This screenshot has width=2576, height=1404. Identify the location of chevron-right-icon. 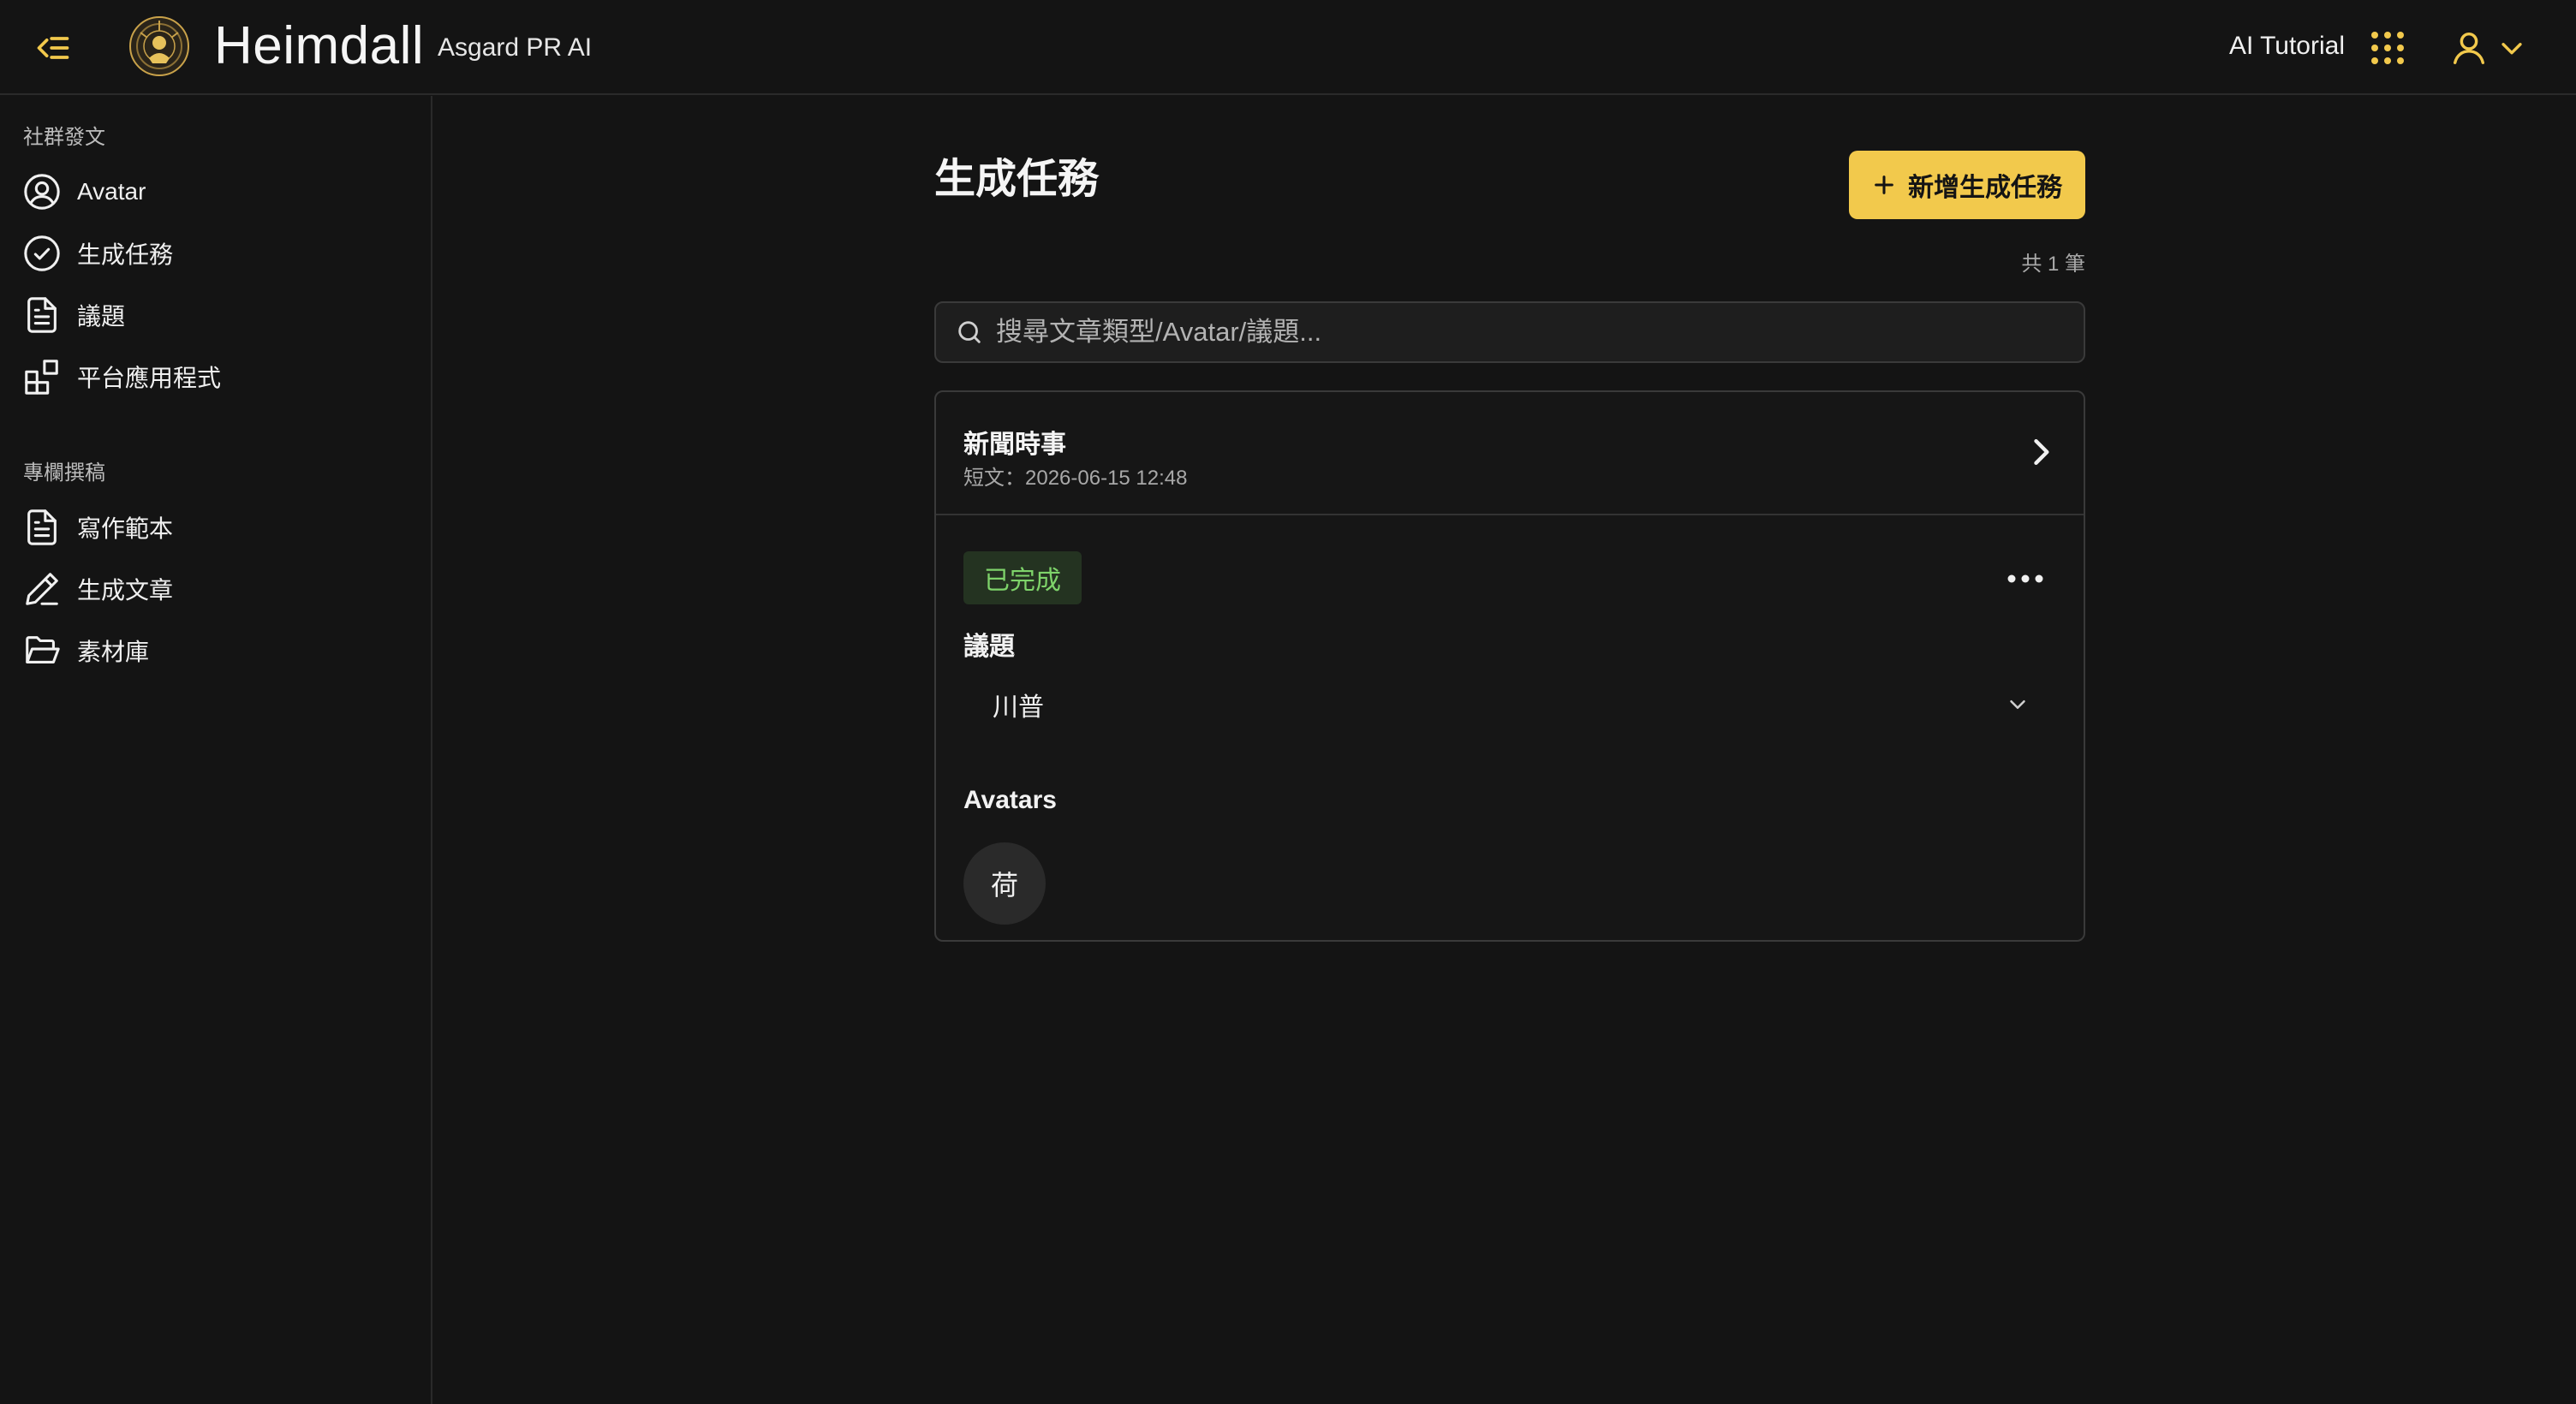
(2041, 452).